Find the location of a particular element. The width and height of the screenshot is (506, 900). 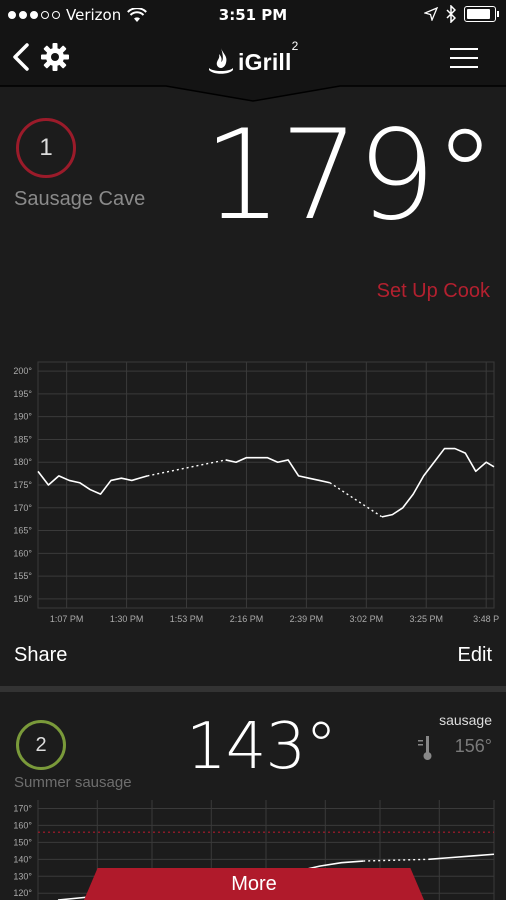

chart-1-x-tick-label: 3:48 P is located at coordinates (486, 619).